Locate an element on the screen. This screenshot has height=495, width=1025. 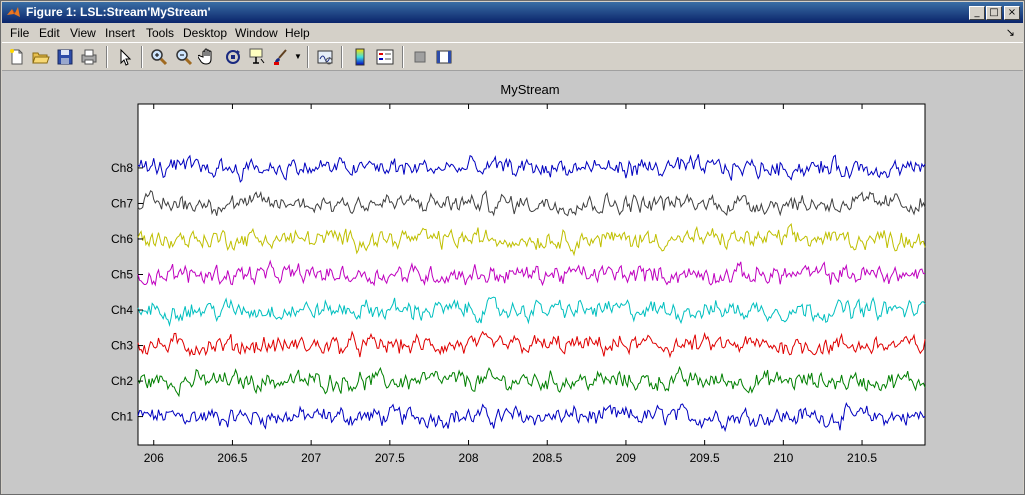
window-title: Figure 1: LSL:Stream'MyStream' is located at coordinates (118, 12).